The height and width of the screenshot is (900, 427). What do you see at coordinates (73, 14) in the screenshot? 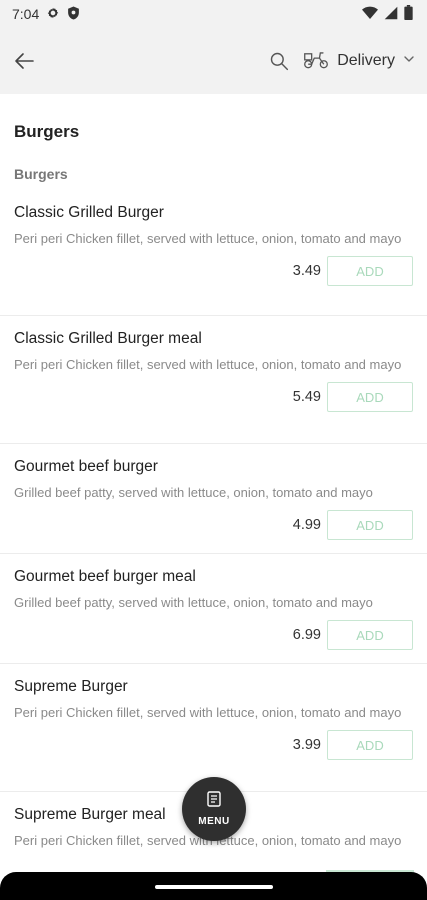
I see `shield-icon` at bounding box center [73, 14].